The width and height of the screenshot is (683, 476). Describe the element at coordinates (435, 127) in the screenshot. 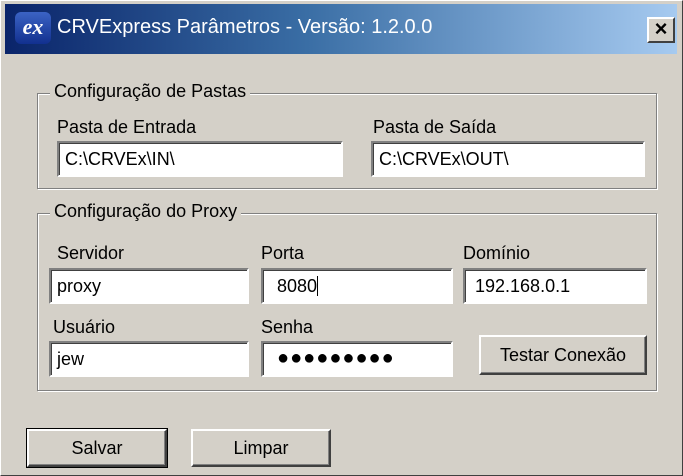

I see `output-folder-label: Pasta de Saída` at that location.